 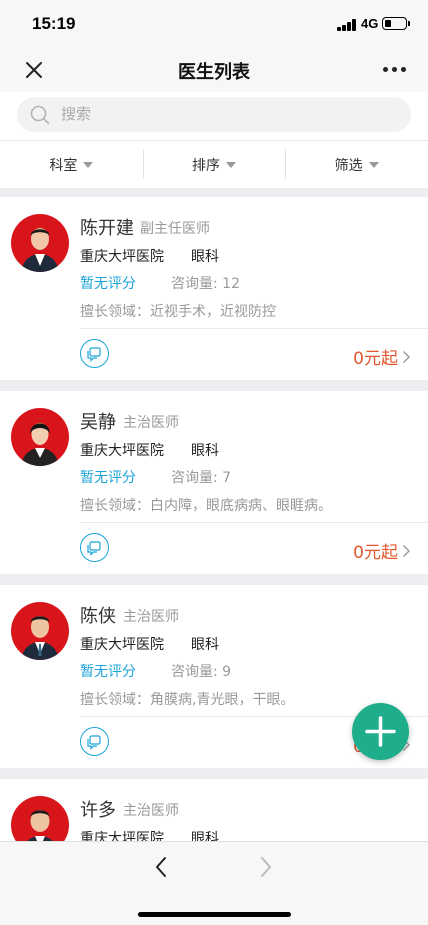 I want to click on plus-icon, so click(x=380, y=731).